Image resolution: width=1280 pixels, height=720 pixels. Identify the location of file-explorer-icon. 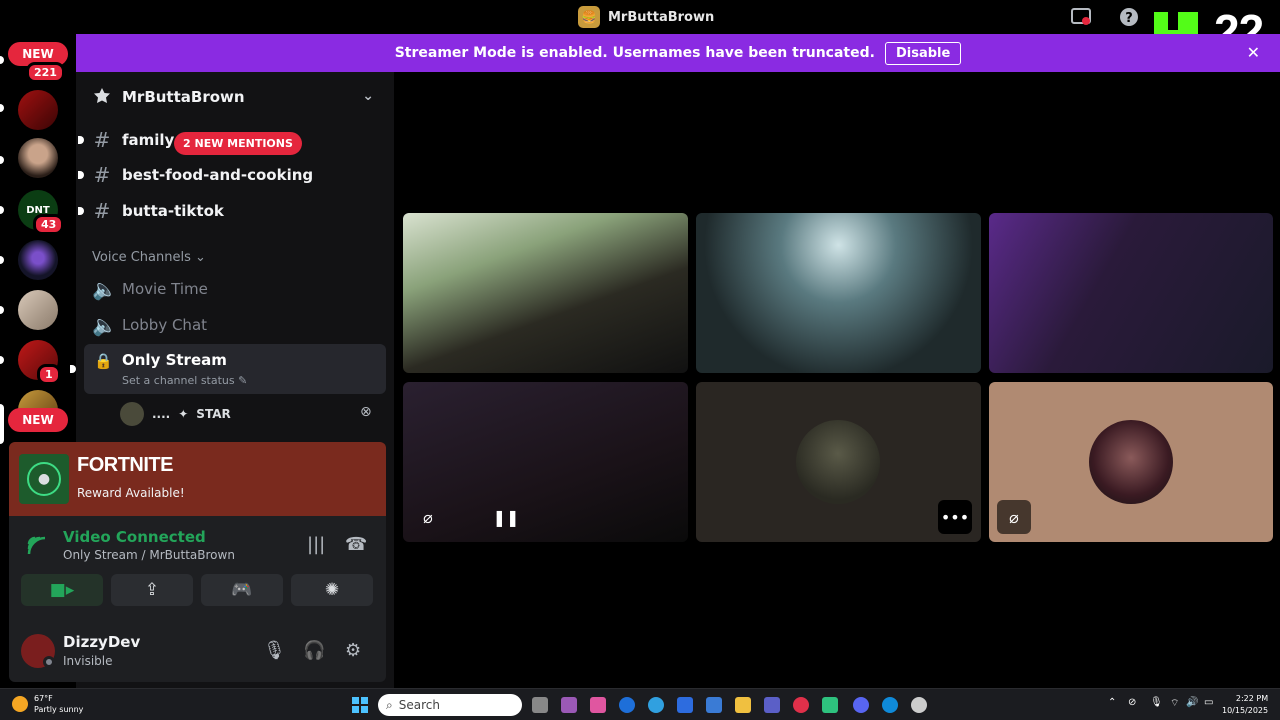
(743, 705).